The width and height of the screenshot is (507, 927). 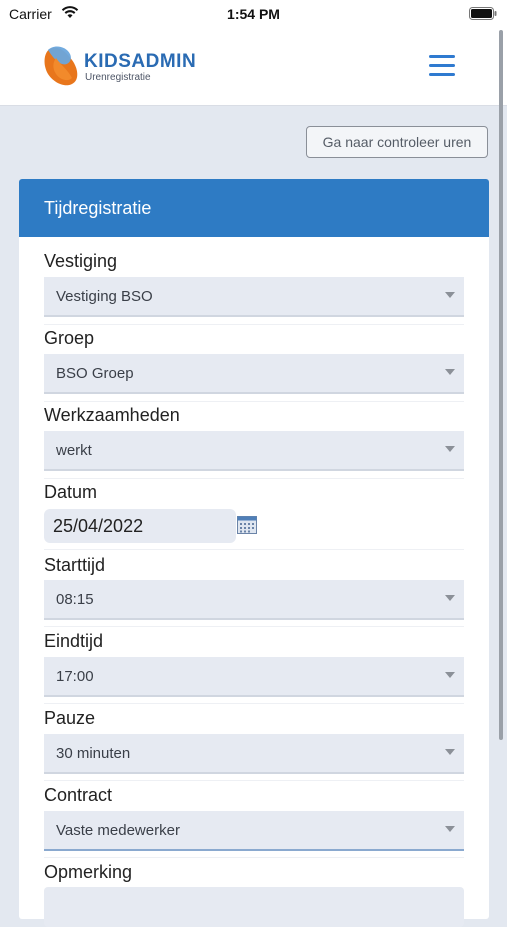 What do you see at coordinates (140, 61) in the screenshot?
I see `brand-name: KIDSADMIN` at bounding box center [140, 61].